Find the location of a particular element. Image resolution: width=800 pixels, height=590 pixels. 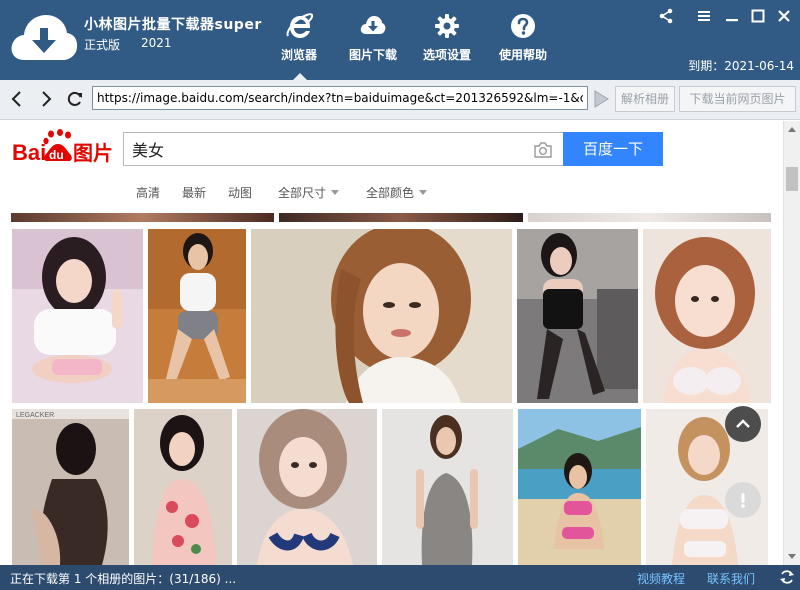

scroll-up-arrow-icon is located at coordinates (792, 129).